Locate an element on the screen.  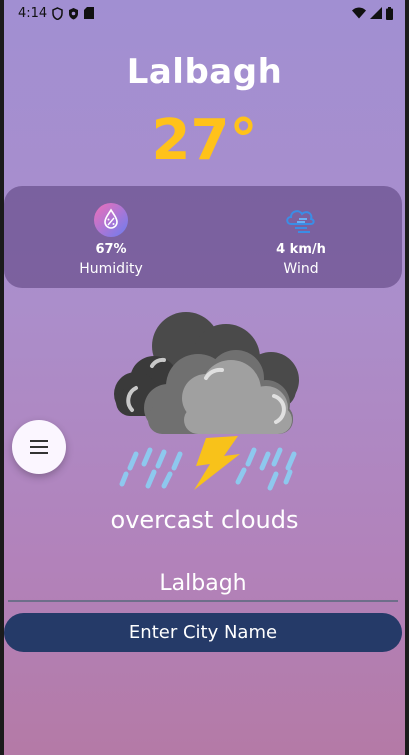
wind-label: Wind is located at coordinates (301, 269).